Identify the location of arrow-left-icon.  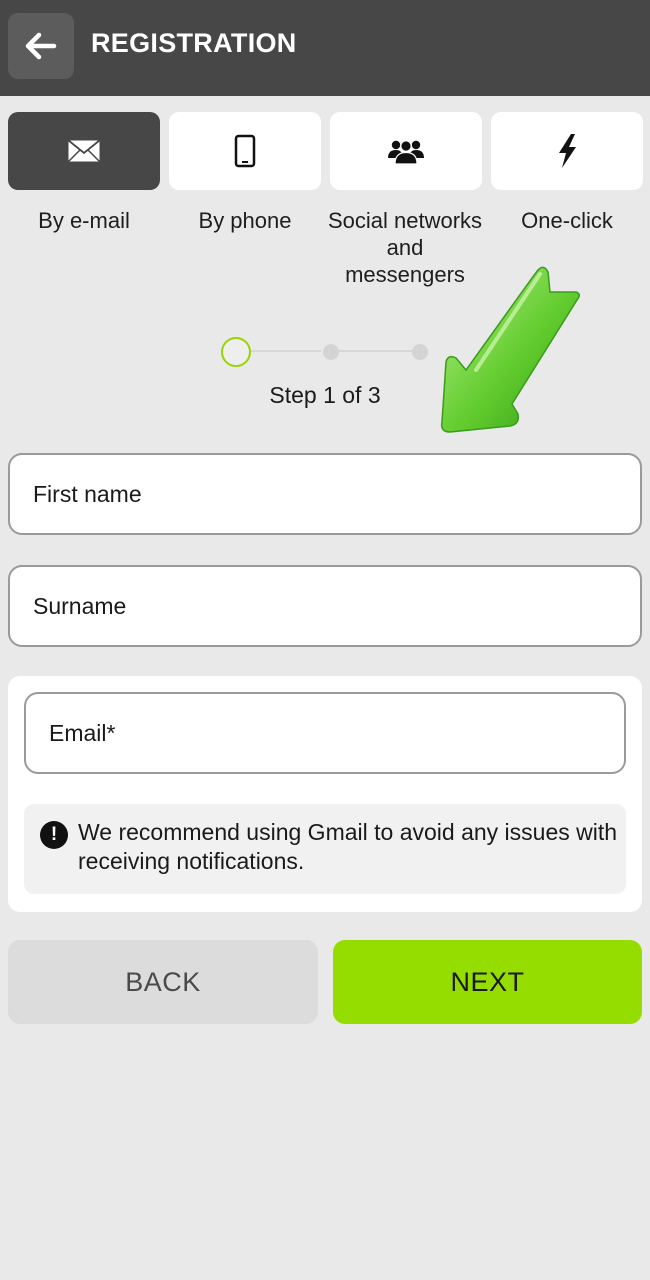
(41, 46).